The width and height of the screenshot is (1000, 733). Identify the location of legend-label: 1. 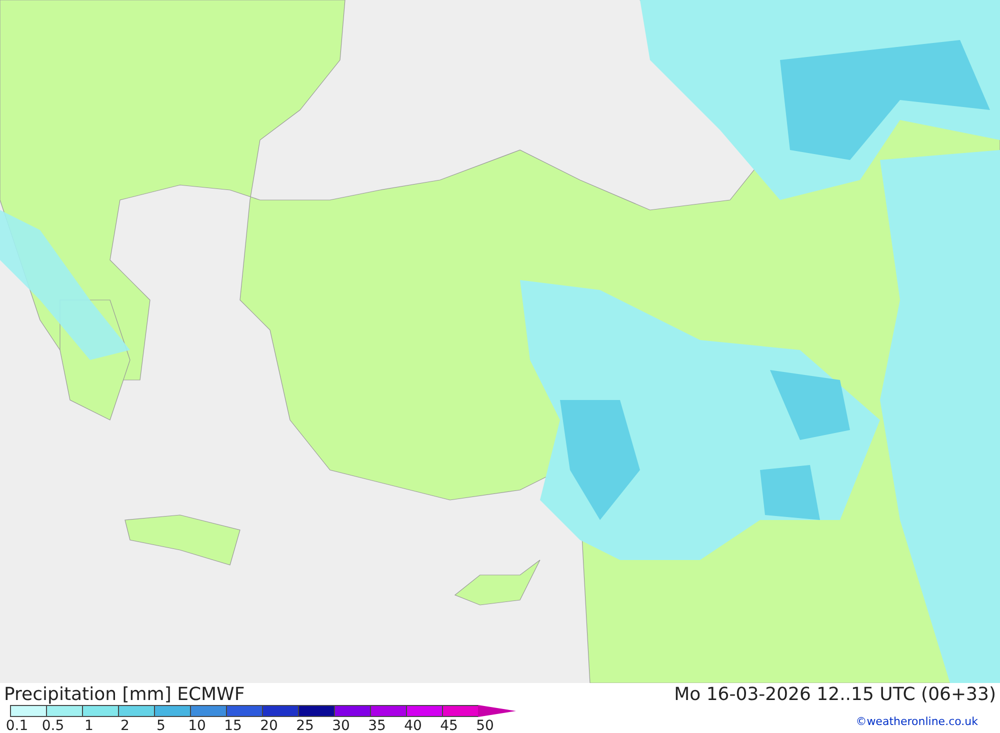
(89, 725).